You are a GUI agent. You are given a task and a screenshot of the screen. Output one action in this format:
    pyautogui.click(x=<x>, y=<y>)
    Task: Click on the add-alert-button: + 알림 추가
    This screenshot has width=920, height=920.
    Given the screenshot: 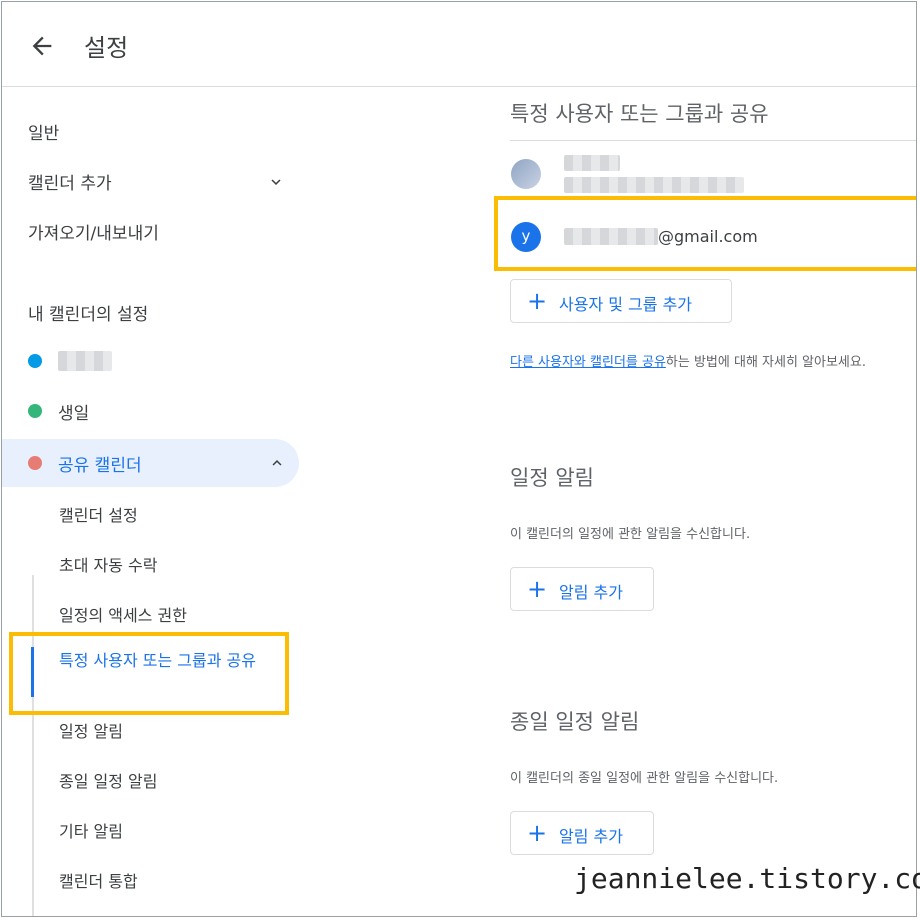 What is the action you would take?
    pyautogui.click(x=582, y=589)
    